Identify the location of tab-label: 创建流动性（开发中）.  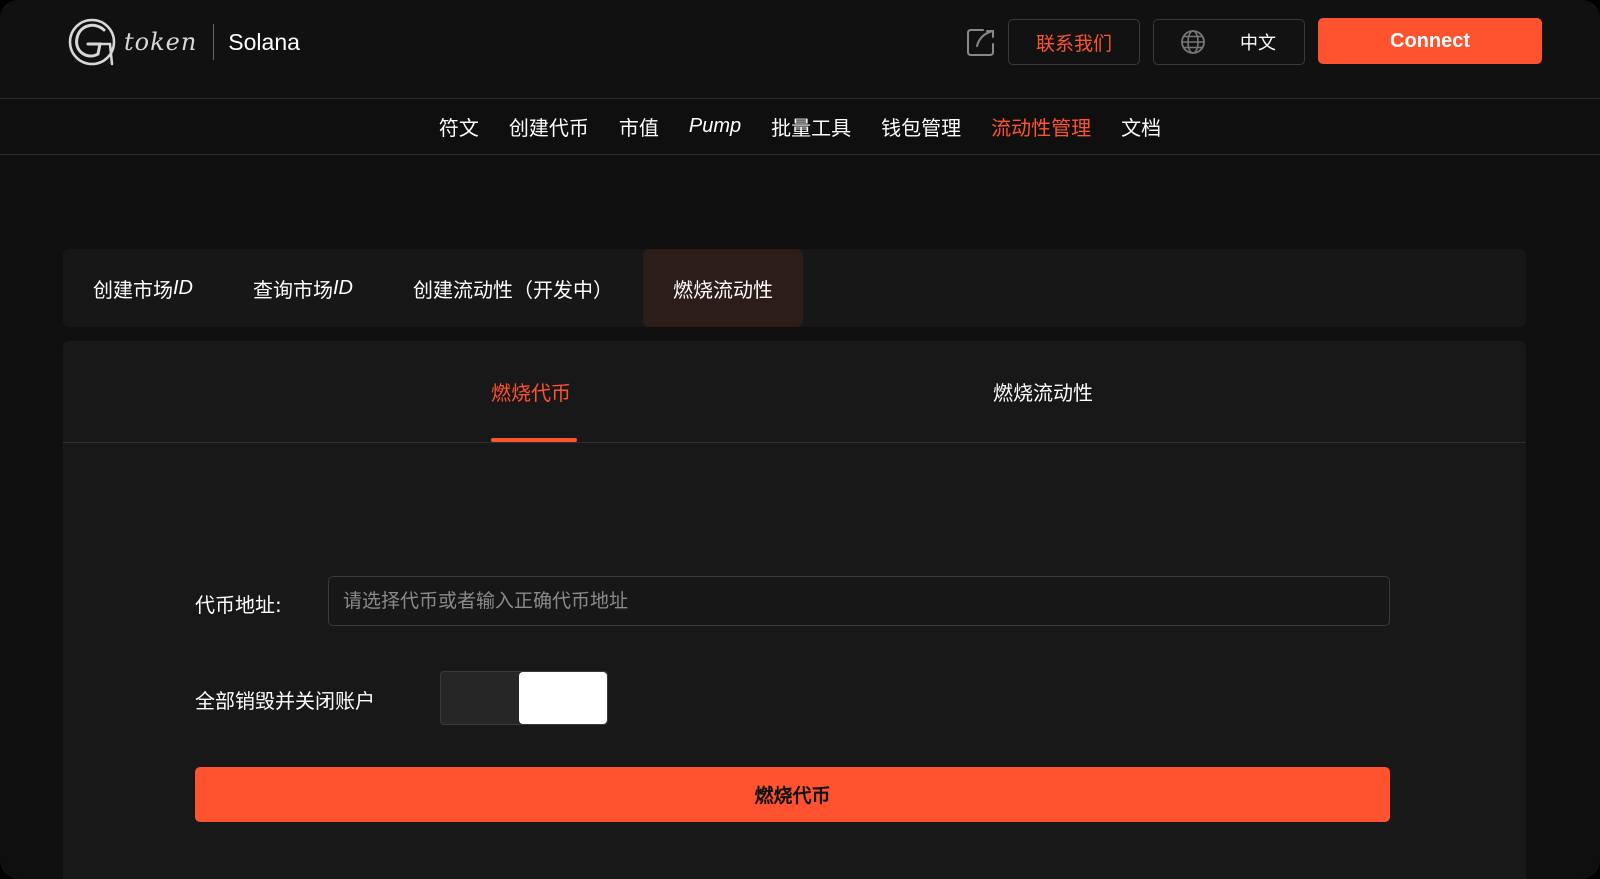
(513, 289).